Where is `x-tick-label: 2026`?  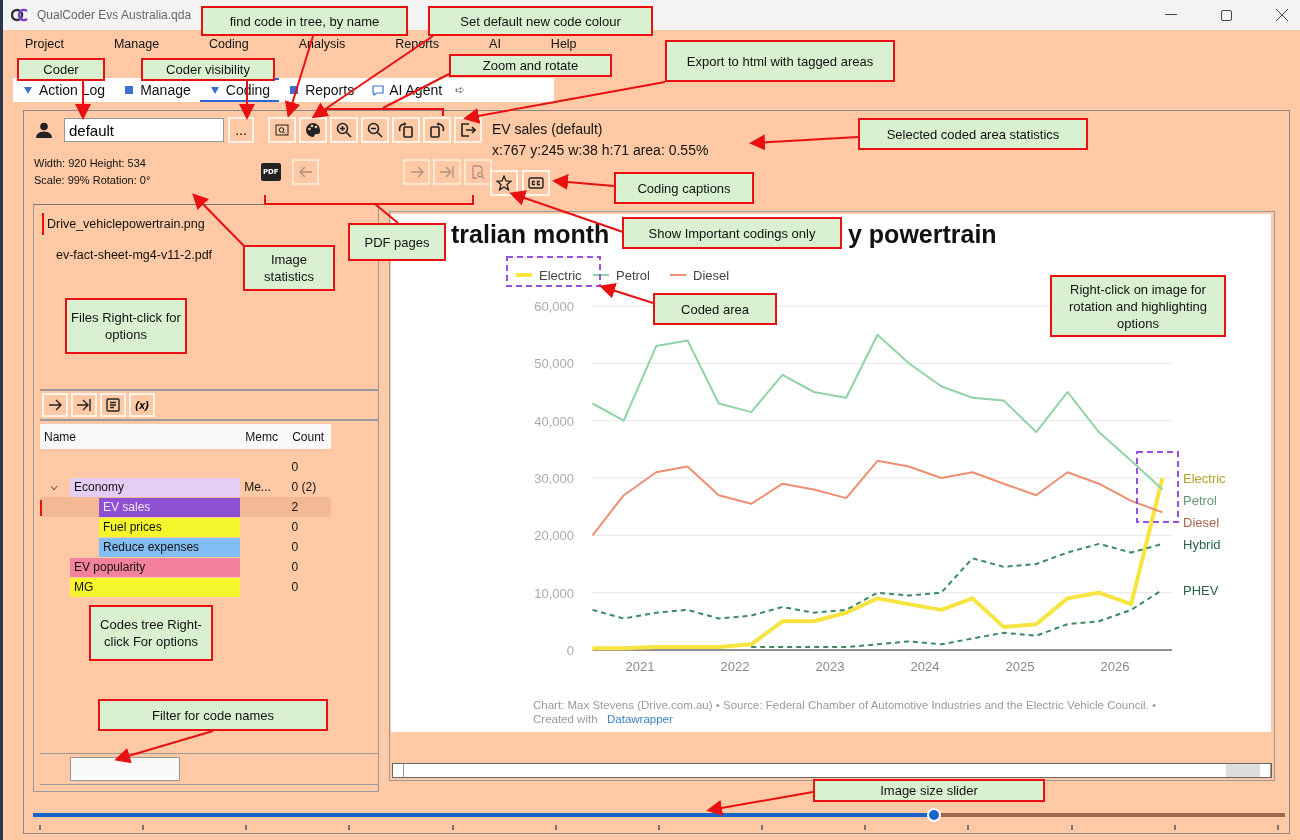 x-tick-label: 2026 is located at coordinates (1115, 666).